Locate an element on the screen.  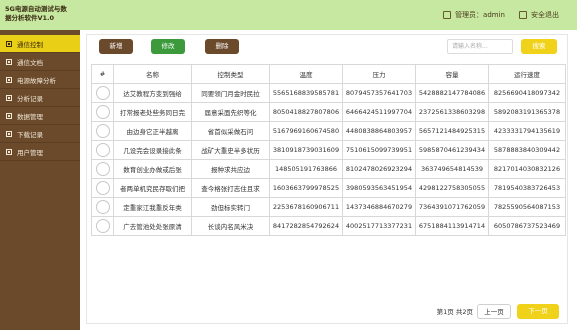
cell-capacity: 5985870461239434 is located at coordinates (452, 150).